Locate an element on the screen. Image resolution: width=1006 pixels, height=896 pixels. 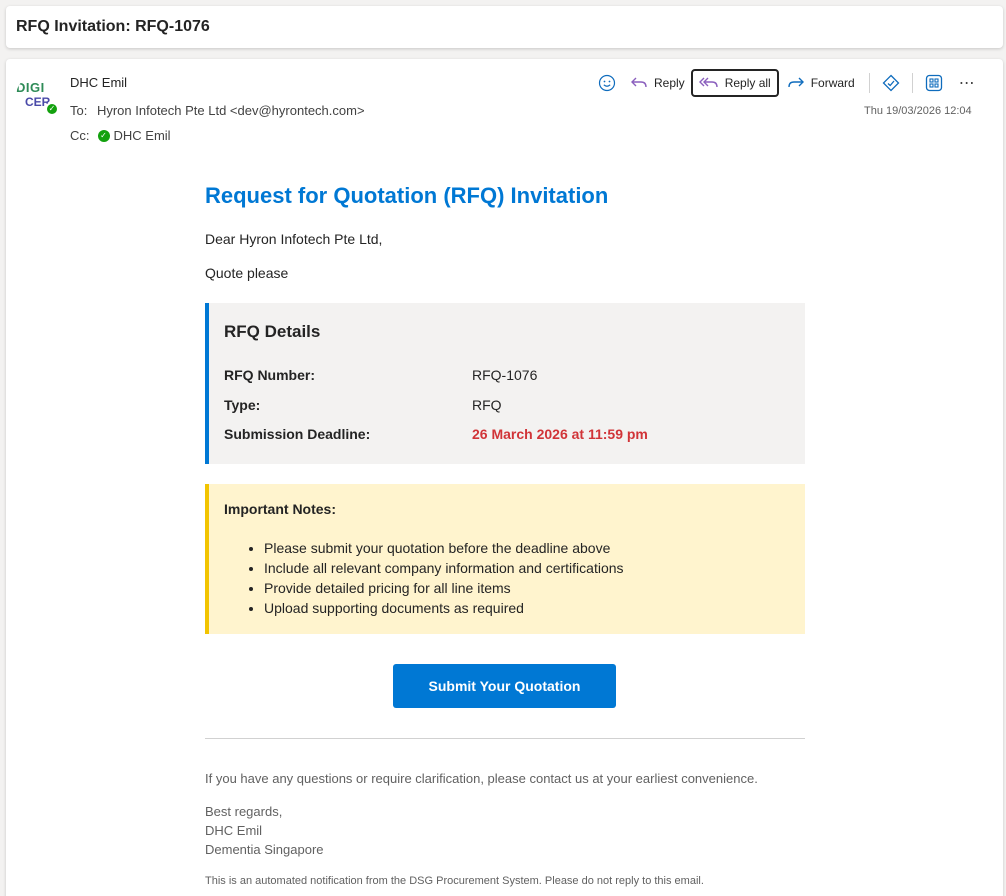
reply-icon is located at coordinates (639, 82).